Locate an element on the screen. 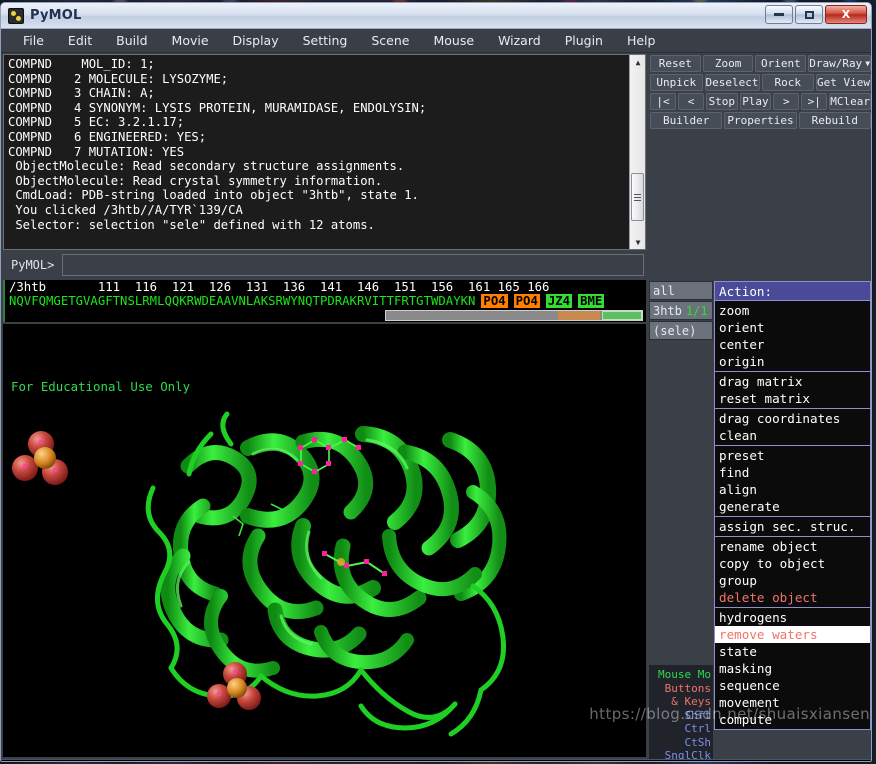 The height and width of the screenshot is (764, 876). menu-help: Help is located at coordinates (641, 40).